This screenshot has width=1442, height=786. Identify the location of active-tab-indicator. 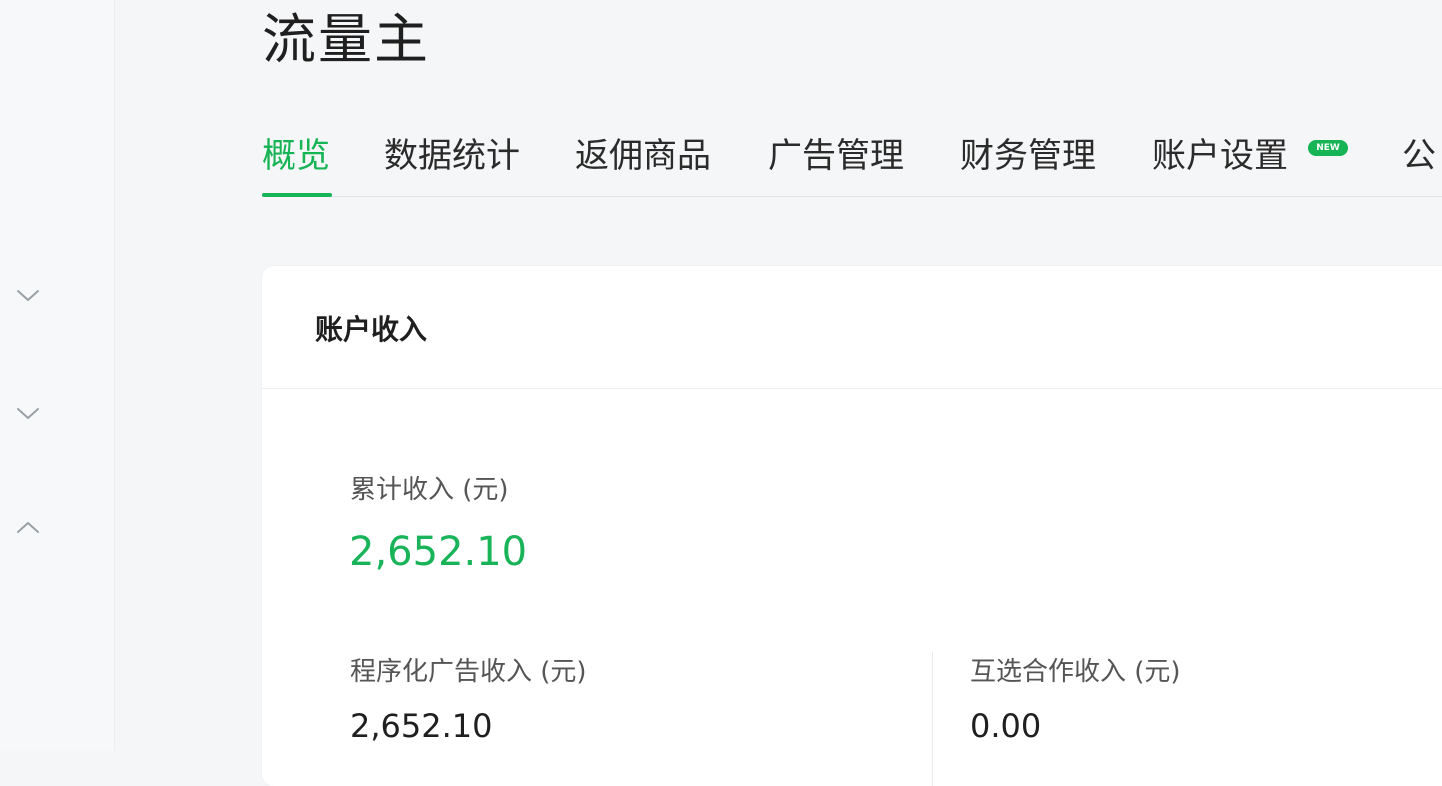
(297, 195).